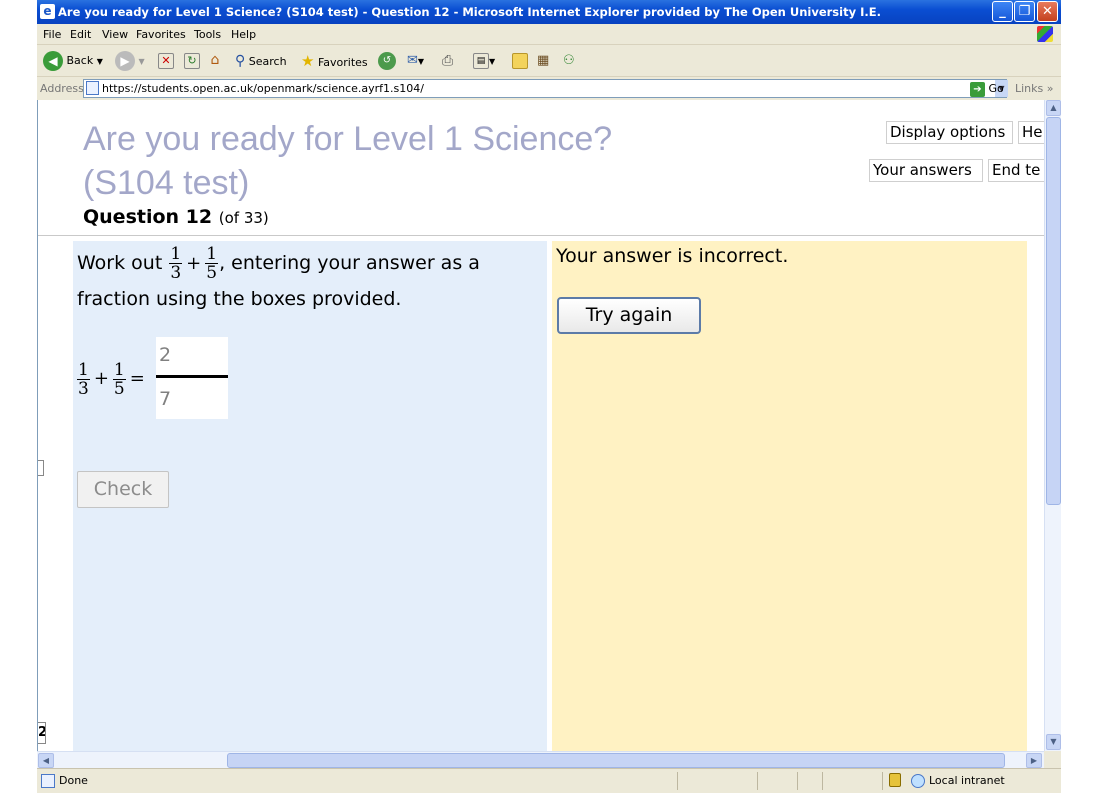 The width and height of the screenshot is (1098, 793). Describe the element at coordinates (243, 34) in the screenshot. I see `menu-help: Help` at that location.